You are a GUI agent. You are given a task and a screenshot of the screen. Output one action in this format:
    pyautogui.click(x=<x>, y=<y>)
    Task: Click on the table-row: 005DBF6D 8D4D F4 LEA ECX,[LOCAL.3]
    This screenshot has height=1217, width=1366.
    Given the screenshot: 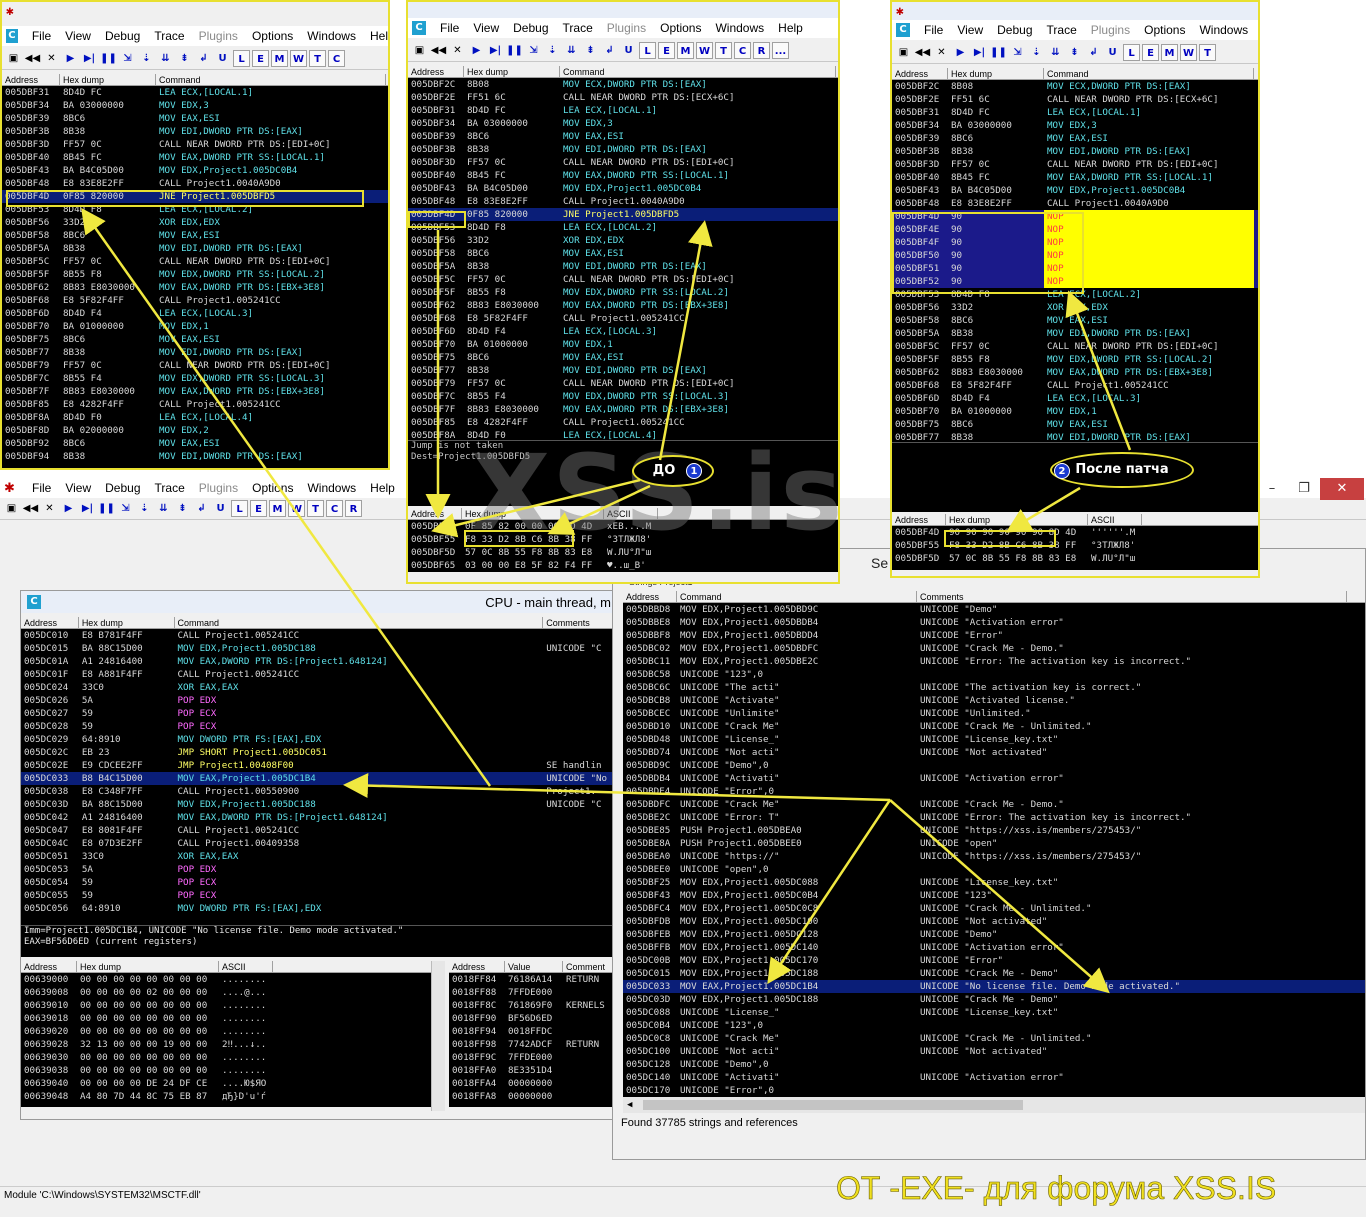 What is the action you would take?
    pyautogui.click(x=623, y=331)
    